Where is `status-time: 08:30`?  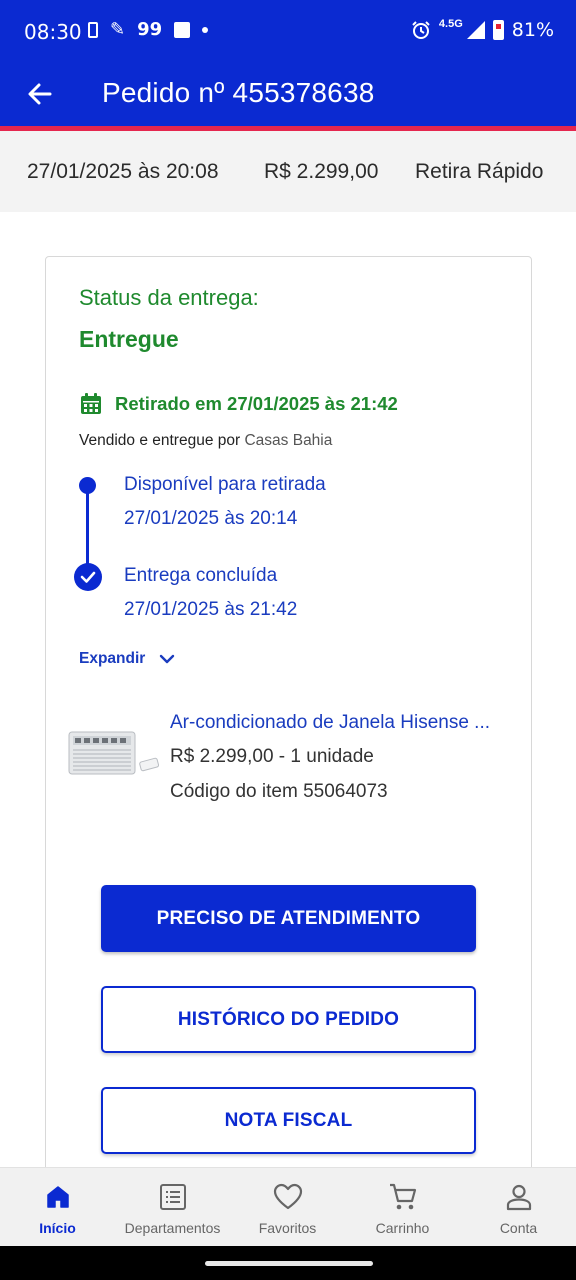
status-time: 08:30 is located at coordinates (53, 32).